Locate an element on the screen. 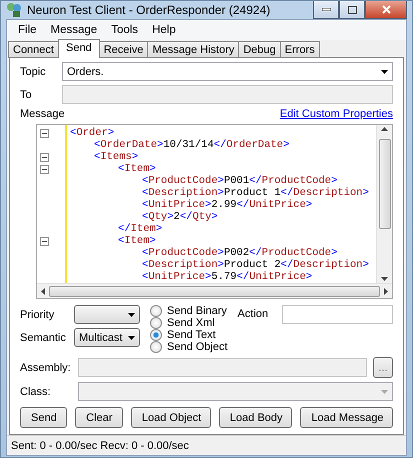 This screenshot has height=458, width=413. class-label: Class: is located at coordinates (36, 392).